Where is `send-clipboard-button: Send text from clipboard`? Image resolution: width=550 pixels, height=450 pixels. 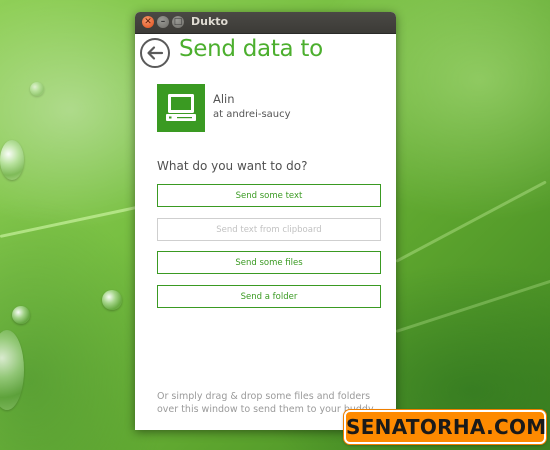
send-clipboard-button: Send text from clipboard is located at coordinates (269, 229).